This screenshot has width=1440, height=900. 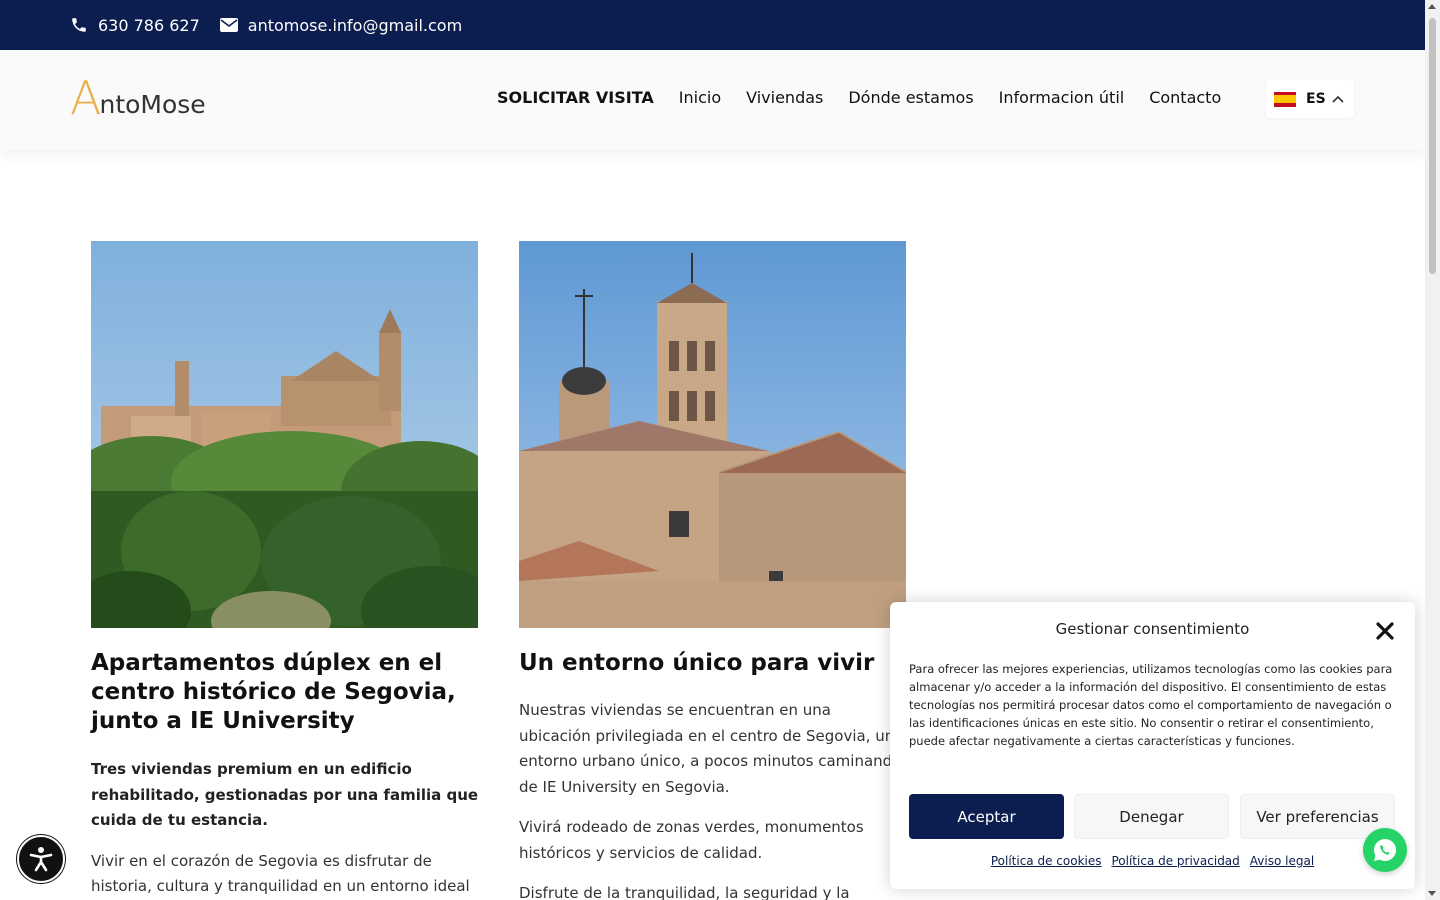 I want to click on scroll-down-arrow-icon, so click(x=1432, y=893).